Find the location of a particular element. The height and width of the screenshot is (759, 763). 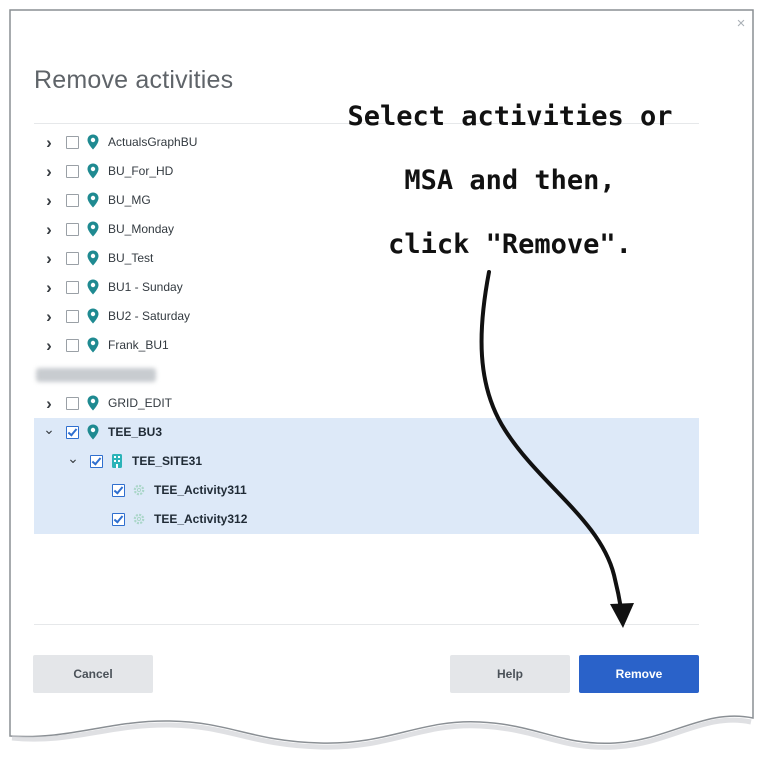

dialog-title: Remove activities is located at coordinates (134, 80).